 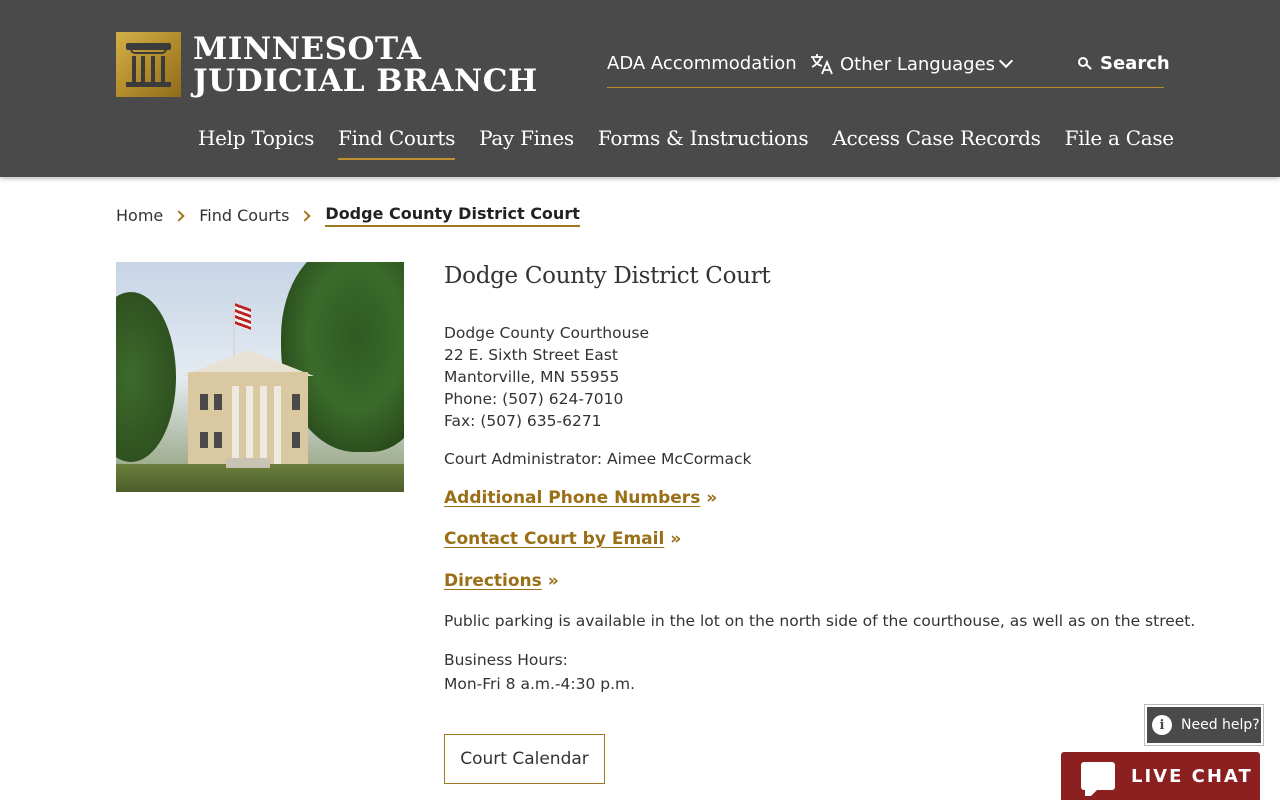 What do you see at coordinates (307, 48) in the screenshot?
I see `logo-line-1: MINNESOTA` at bounding box center [307, 48].